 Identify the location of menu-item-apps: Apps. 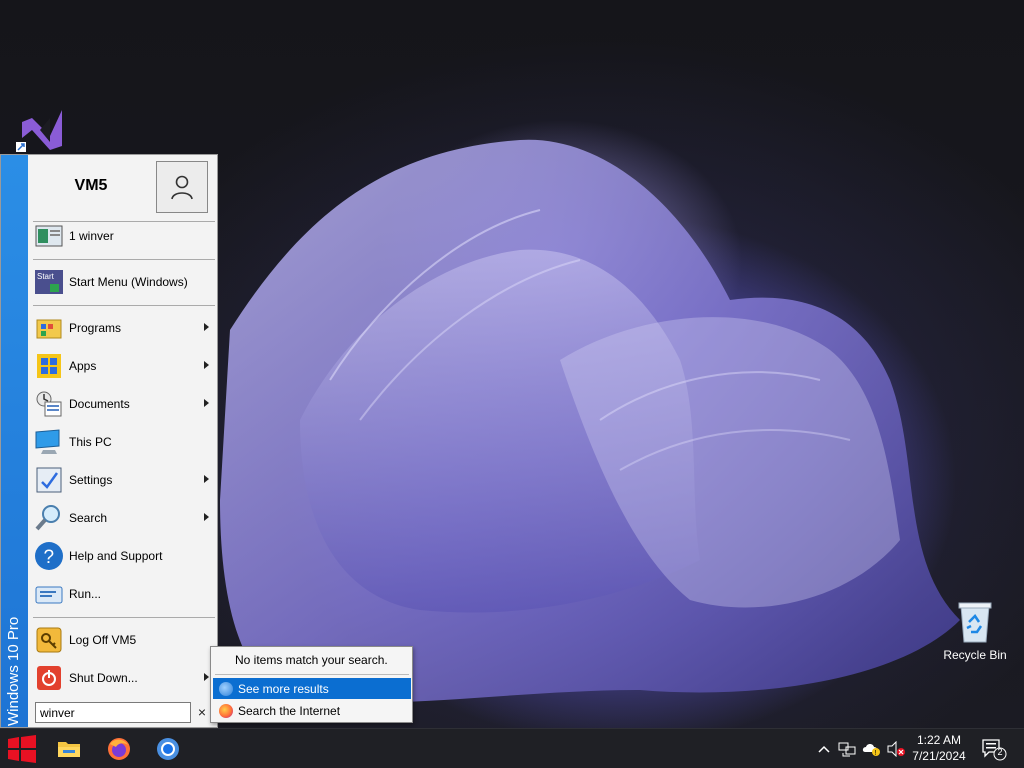
(123, 366).